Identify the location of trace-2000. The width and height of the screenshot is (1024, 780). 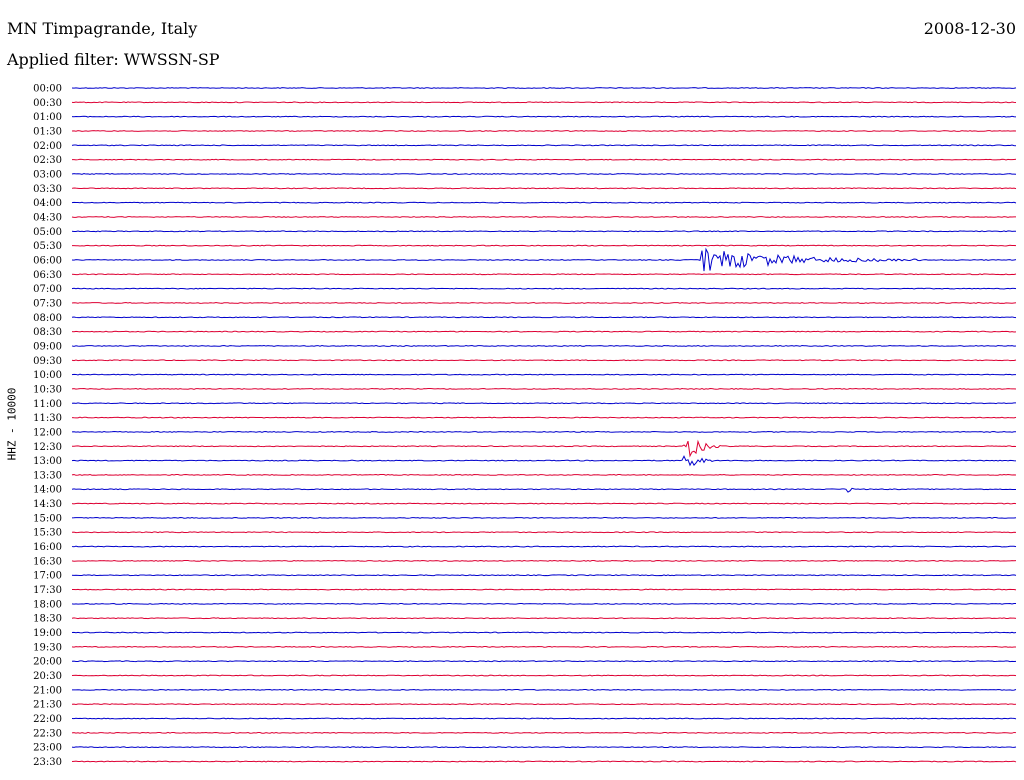
(544, 661).